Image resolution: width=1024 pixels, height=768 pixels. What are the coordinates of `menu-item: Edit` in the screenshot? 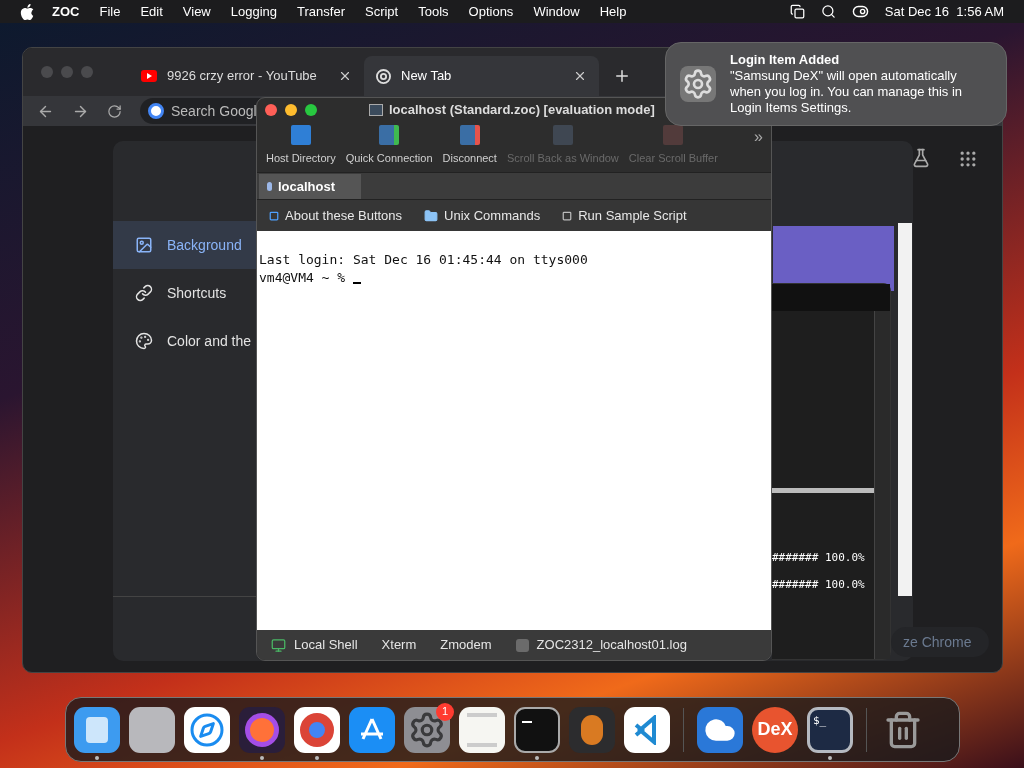 It's located at (151, 11).